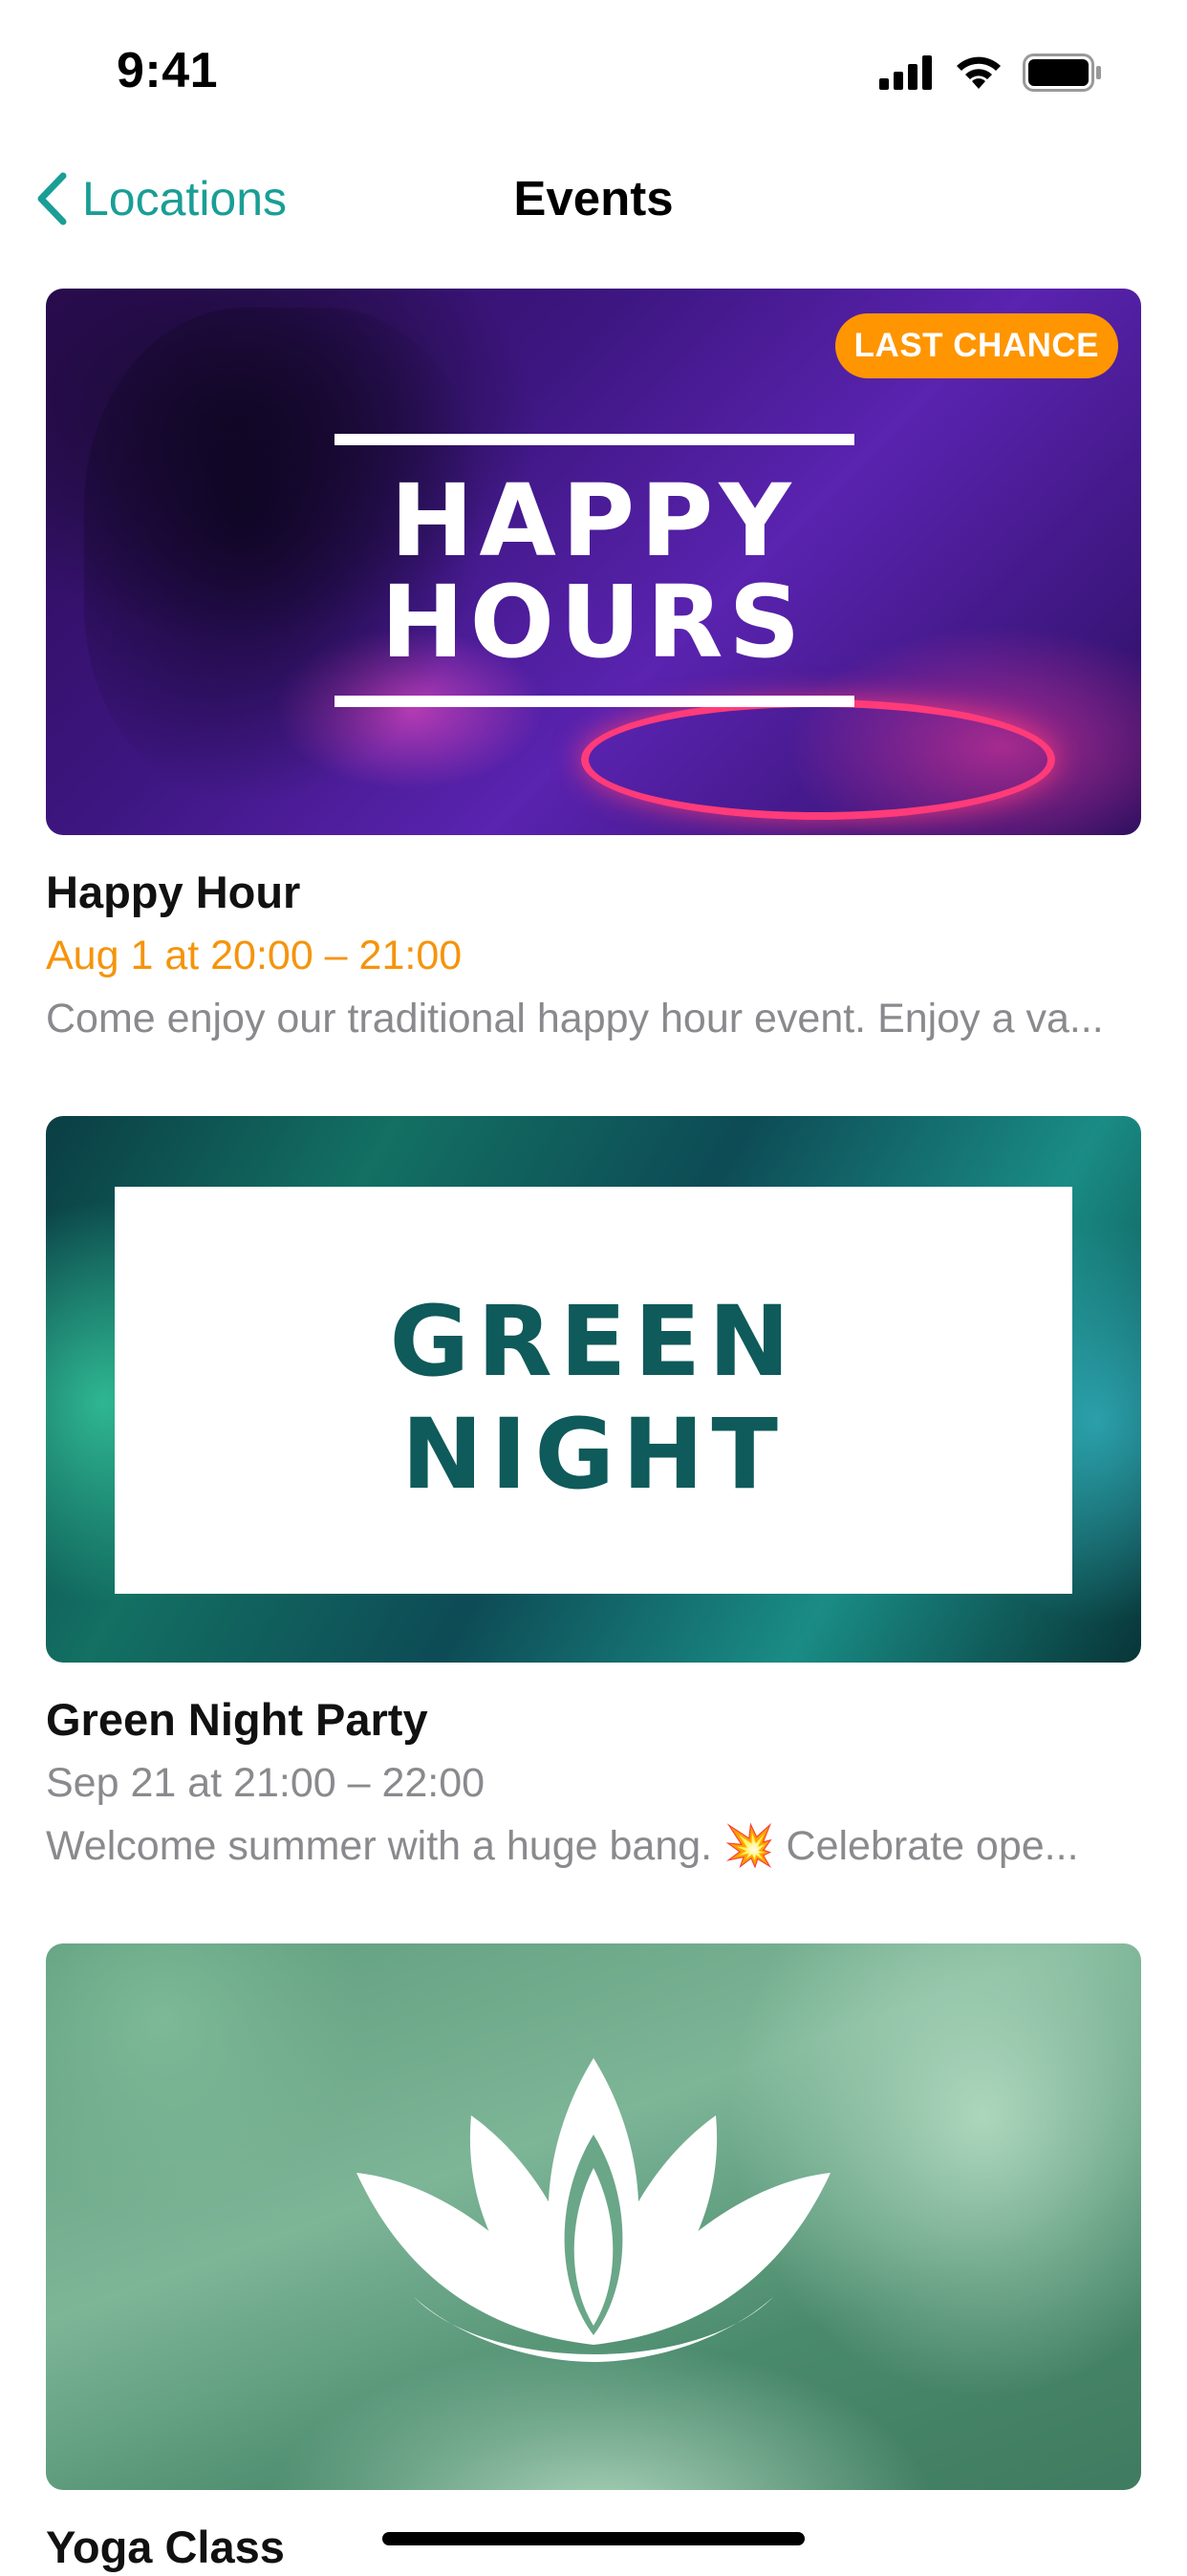 The image size is (1187, 2576). I want to click on image-headline: GREEN NIGHT, so click(593, 1399).